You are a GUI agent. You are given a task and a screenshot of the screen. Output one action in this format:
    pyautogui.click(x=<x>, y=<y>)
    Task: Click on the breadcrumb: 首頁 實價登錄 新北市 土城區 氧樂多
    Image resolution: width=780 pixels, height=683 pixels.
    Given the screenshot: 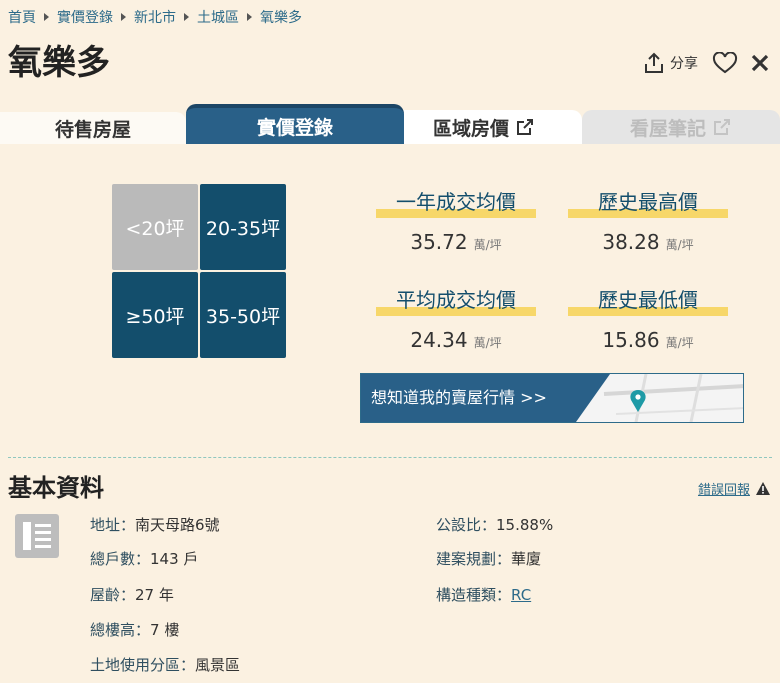 What is the action you would take?
    pyautogui.click(x=155, y=17)
    